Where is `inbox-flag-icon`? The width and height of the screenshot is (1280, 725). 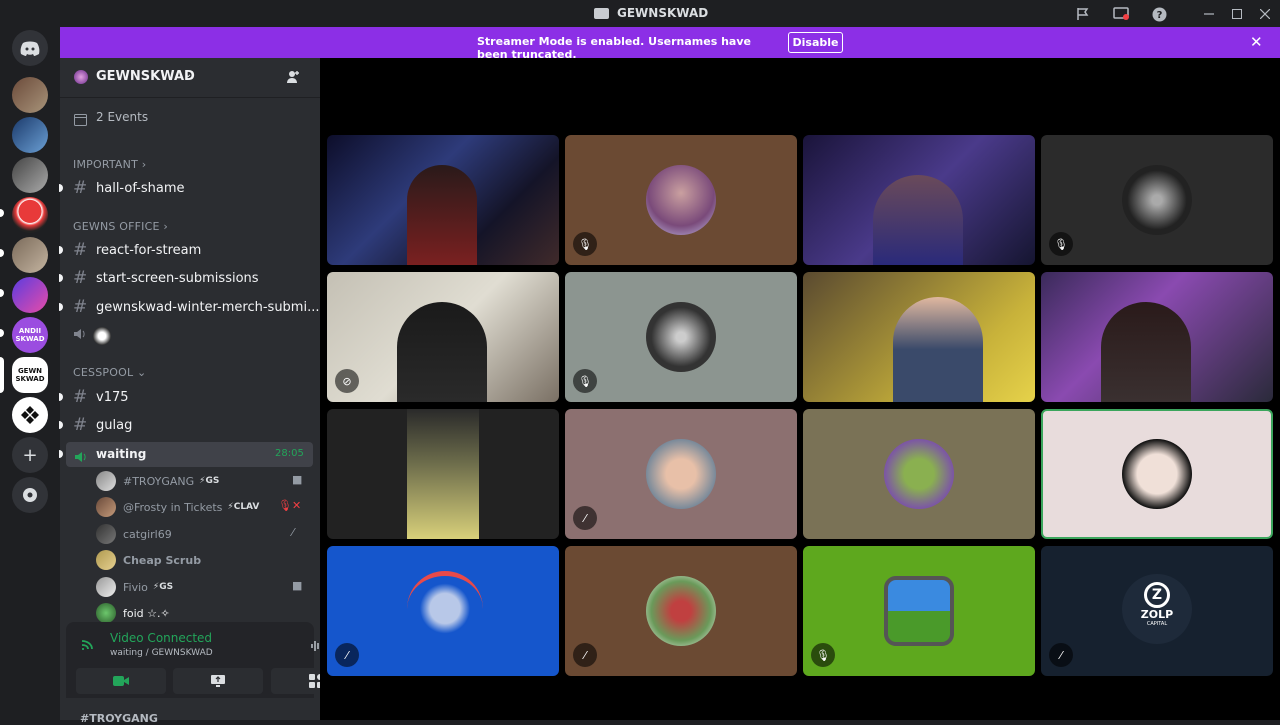
inbox-flag-icon is located at coordinates (1083, 14).